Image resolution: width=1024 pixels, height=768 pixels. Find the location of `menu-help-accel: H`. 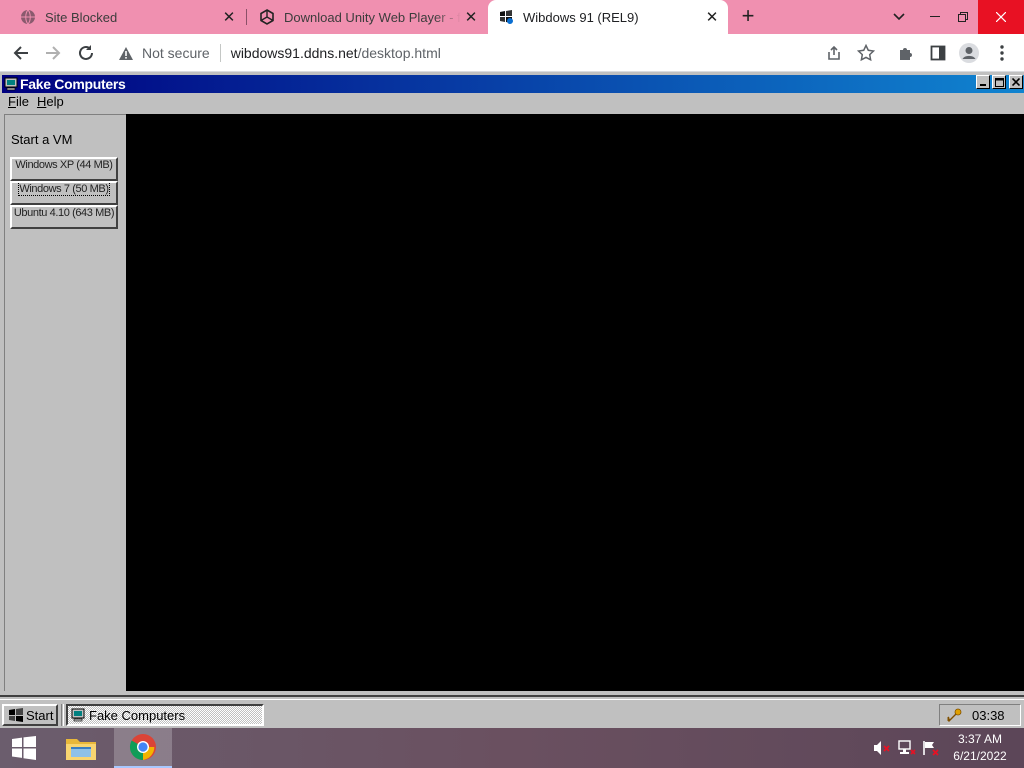

menu-help-accel: H is located at coordinates (41, 101).